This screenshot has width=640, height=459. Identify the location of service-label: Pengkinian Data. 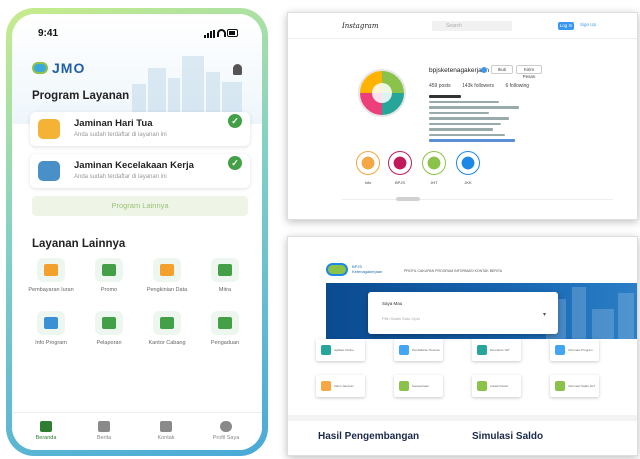
(167, 290).